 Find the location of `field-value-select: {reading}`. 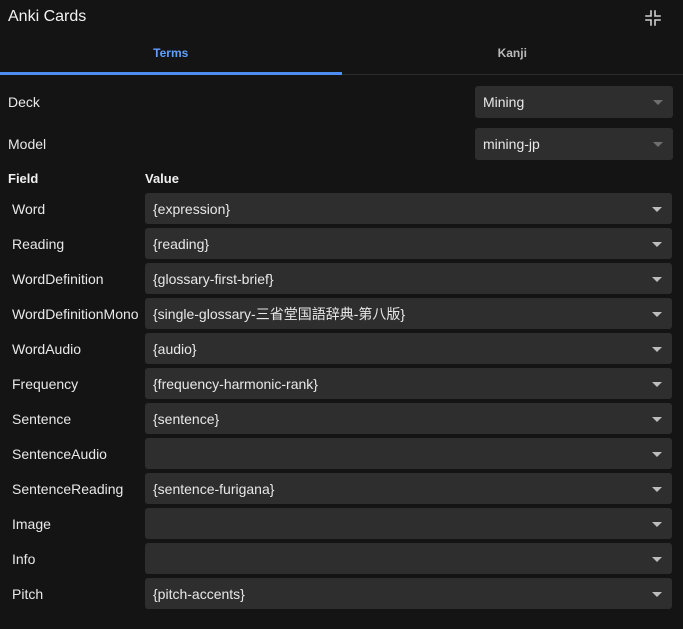

field-value-select: {reading} is located at coordinates (408, 243).